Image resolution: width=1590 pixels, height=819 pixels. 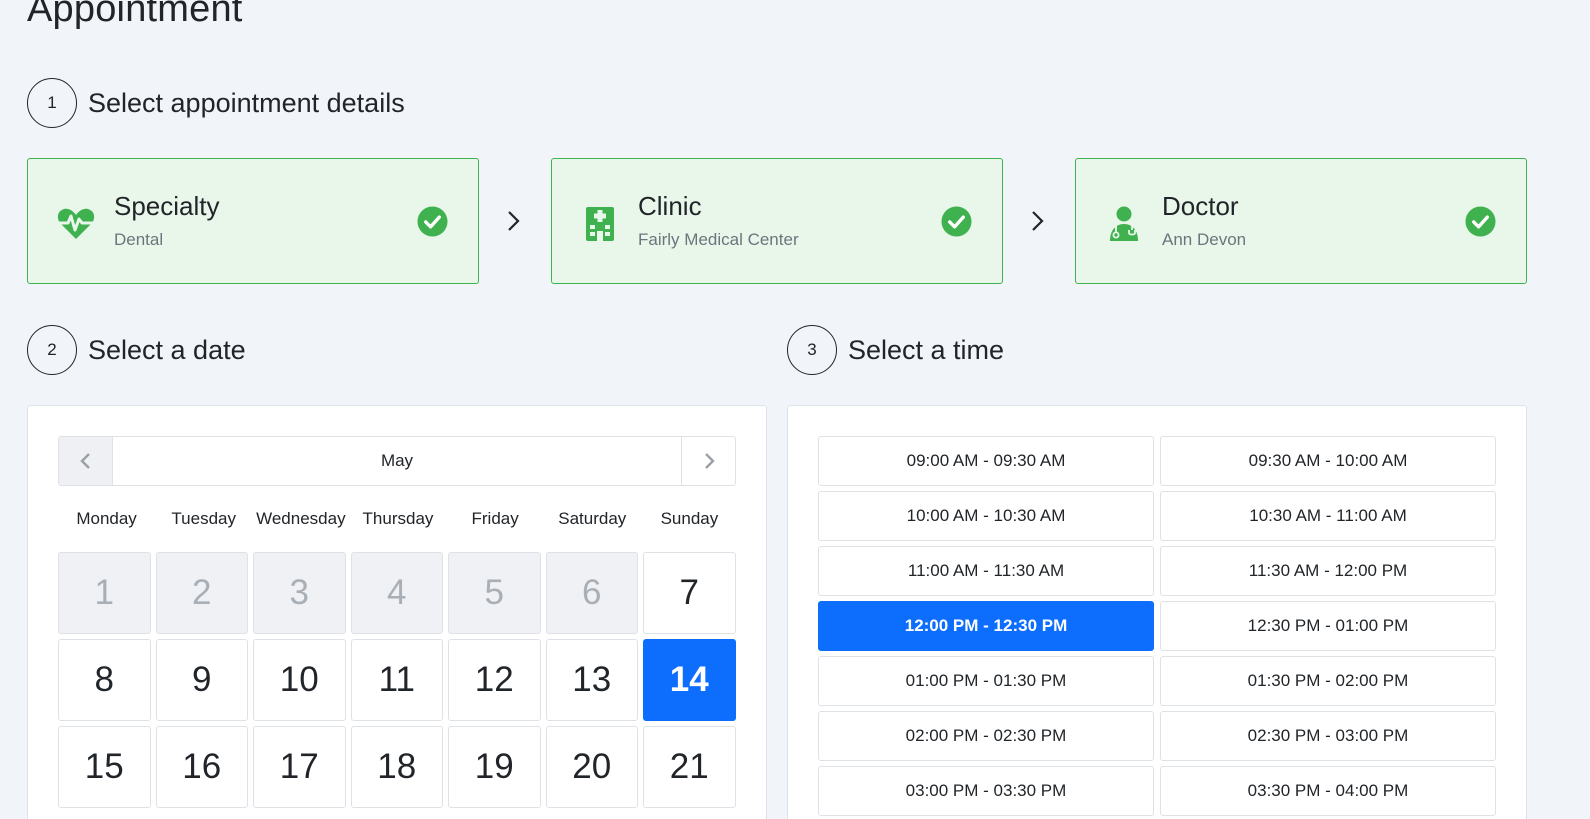 What do you see at coordinates (986, 516) in the screenshot?
I see `time-slot: 10:00 AM - 10:30 AM` at bounding box center [986, 516].